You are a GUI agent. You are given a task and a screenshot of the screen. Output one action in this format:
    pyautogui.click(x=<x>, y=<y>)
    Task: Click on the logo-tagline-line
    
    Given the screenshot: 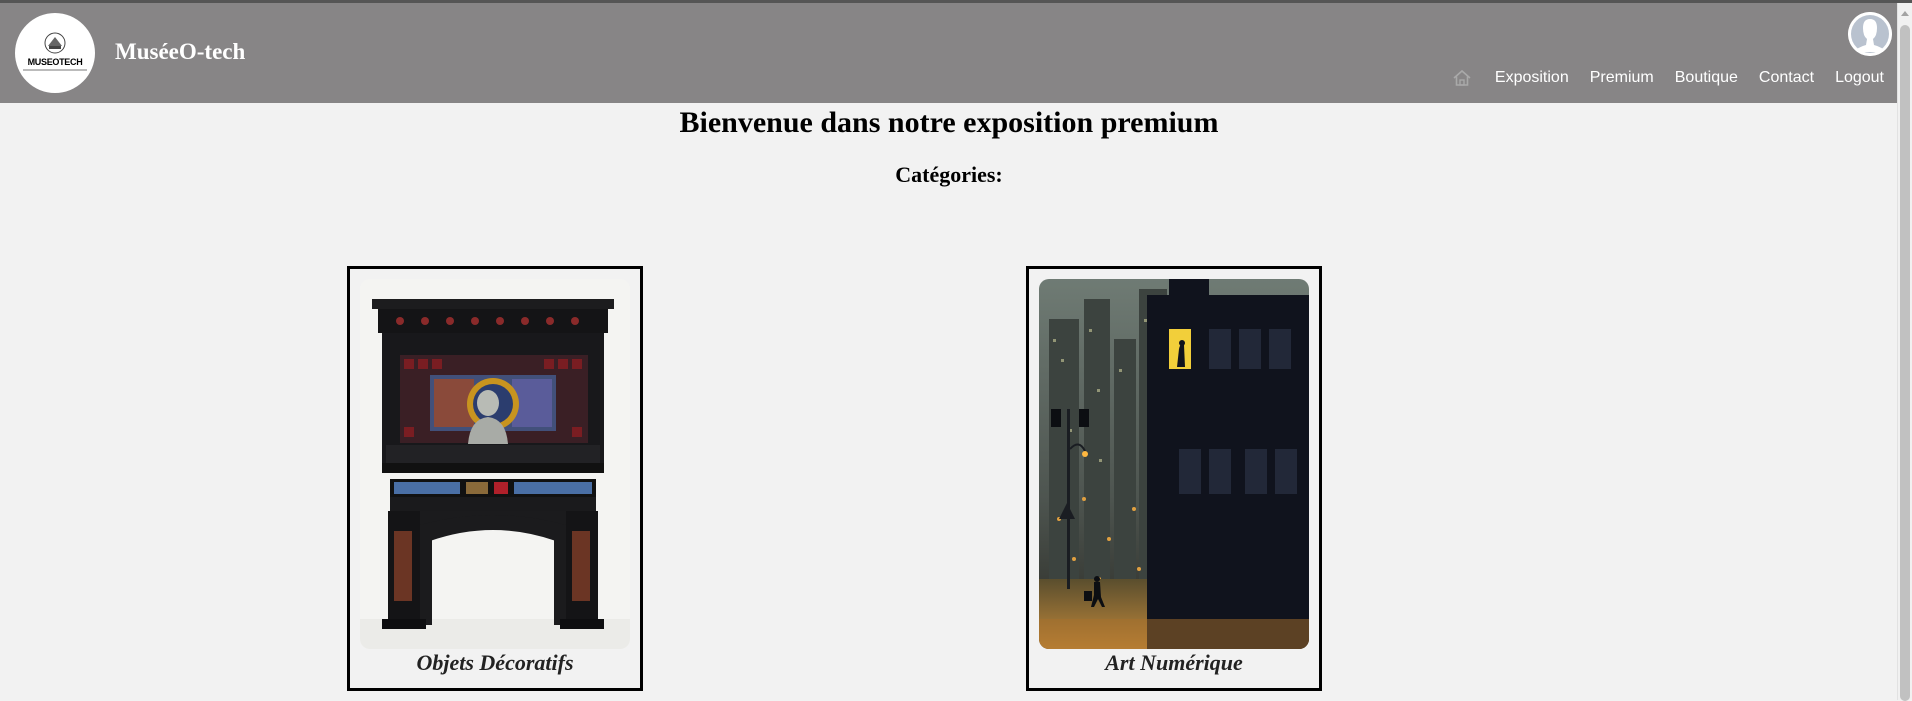 What is the action you would take?
    pyautogui.click(x=55, y=70)
    